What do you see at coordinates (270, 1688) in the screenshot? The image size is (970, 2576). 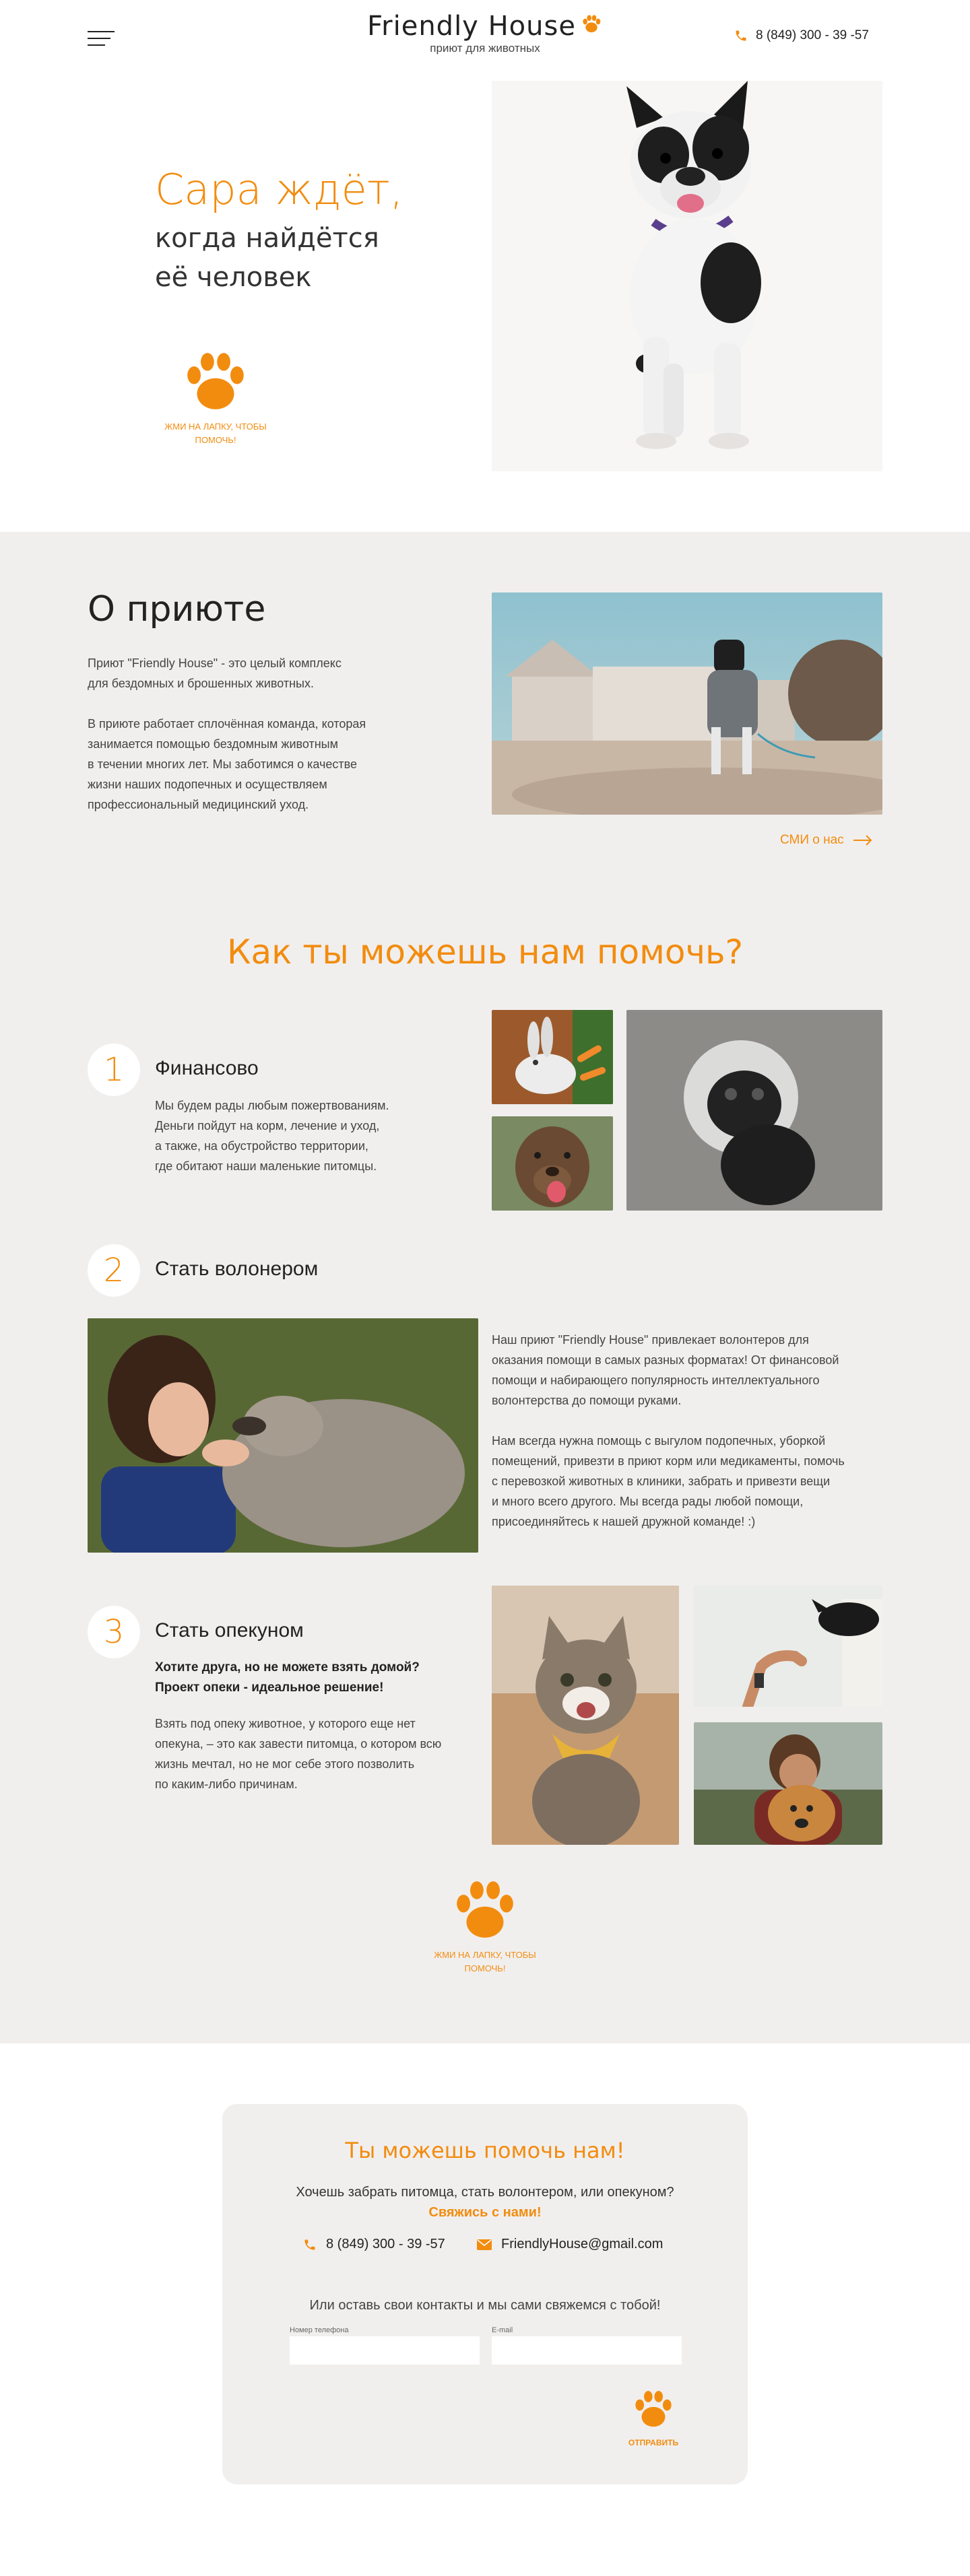 I see `step-bold-line: Проект опеки - идеальное решение!` at bounding box center [270, 1688].